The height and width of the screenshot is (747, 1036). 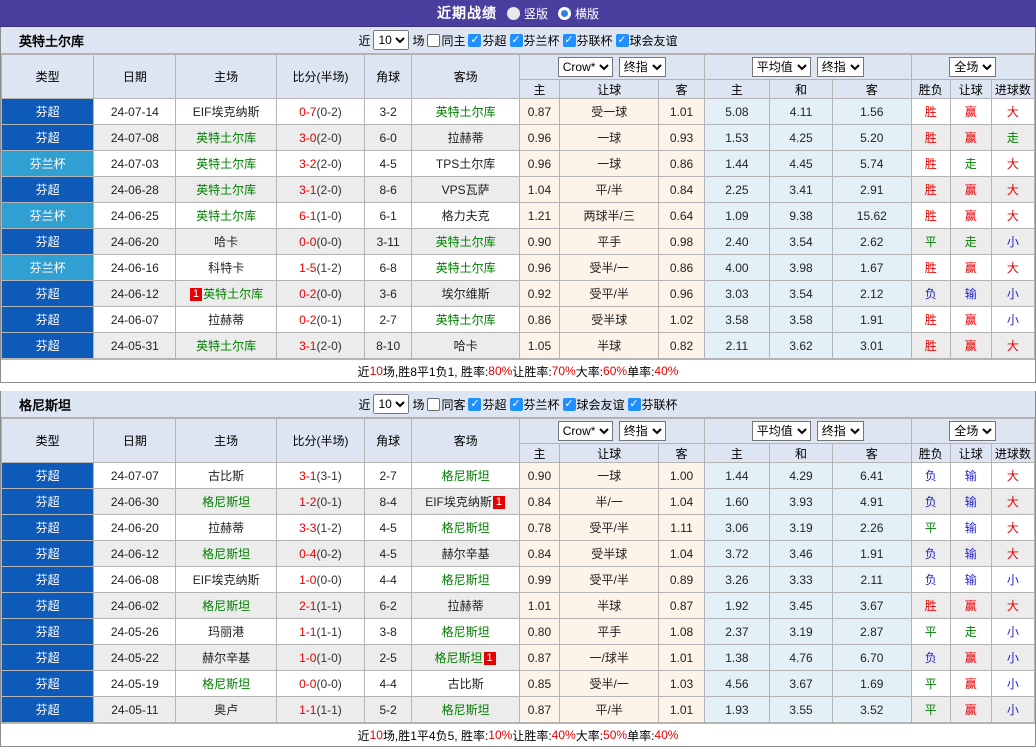 What do you see at coordinates (539, 709) in the screenshot?
I see `odds-home: 0.87` at bounding box center [539, 709].